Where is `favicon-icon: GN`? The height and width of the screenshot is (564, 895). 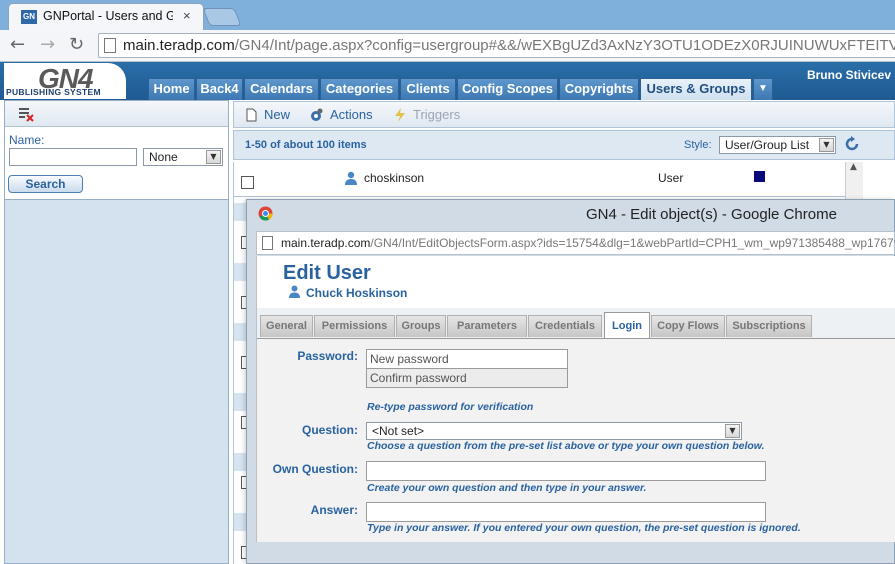
favicon-icon: GN is located at coordinates (29, 17).